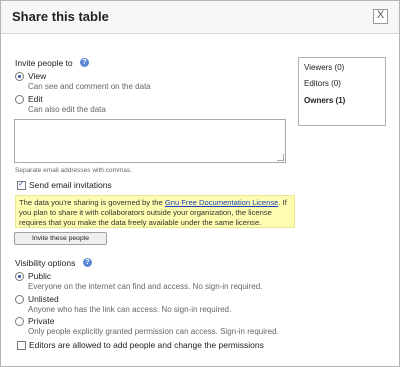  Describe the element at coordinates (35, 99) in the screenshot. I see `option-edit-label: Edit` at that location.